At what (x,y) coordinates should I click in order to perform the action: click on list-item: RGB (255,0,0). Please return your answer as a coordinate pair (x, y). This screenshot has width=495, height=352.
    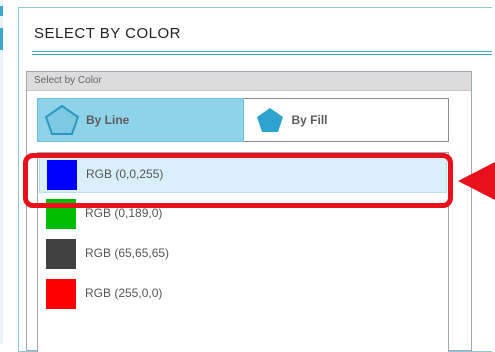
    Looking at the image, I should click on (243, 293).